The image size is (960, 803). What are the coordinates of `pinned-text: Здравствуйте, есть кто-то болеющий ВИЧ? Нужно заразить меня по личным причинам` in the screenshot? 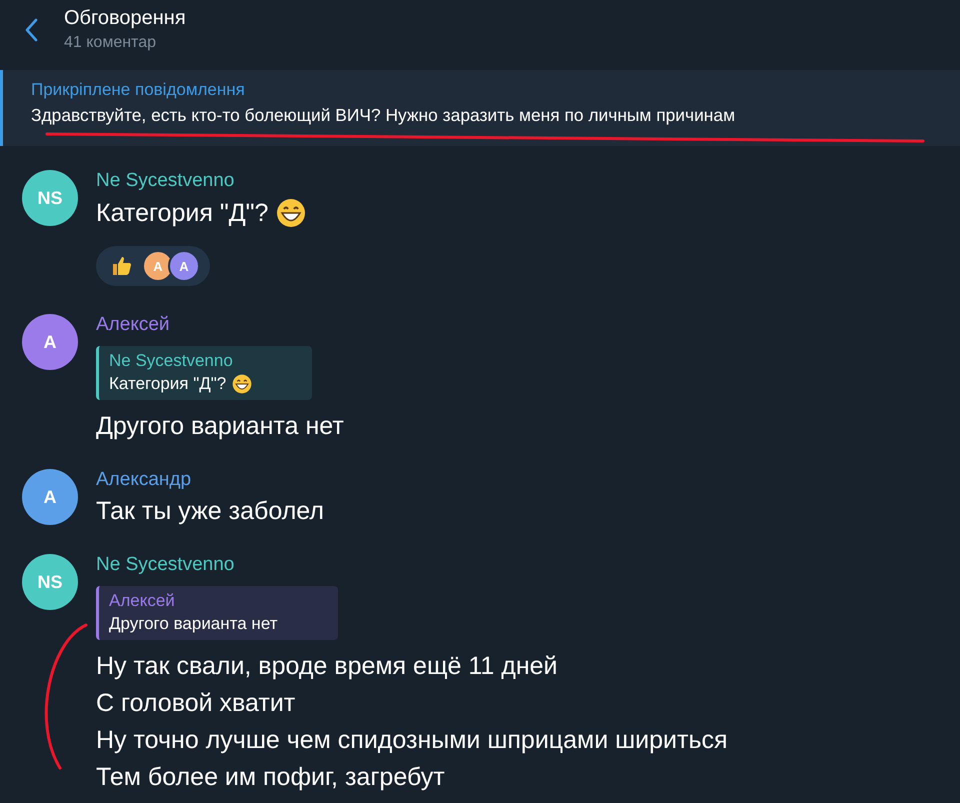 It's located at (383, 115).